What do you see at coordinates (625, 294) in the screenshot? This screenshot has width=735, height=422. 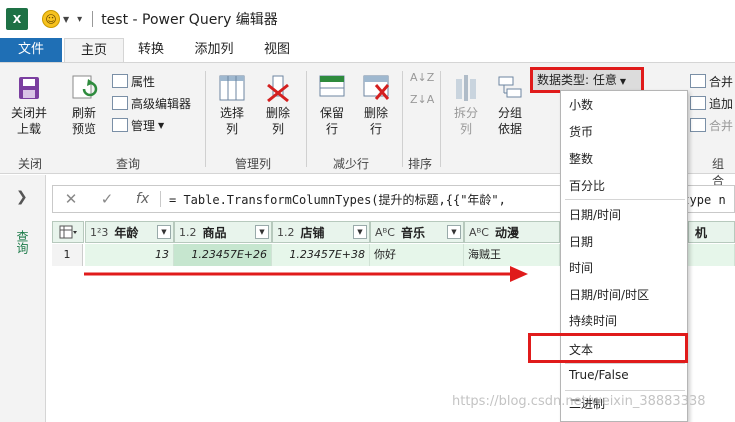 I see `menu-item-datetime-timezone: 日期/时间/时区` at bounding box center [625, 294].